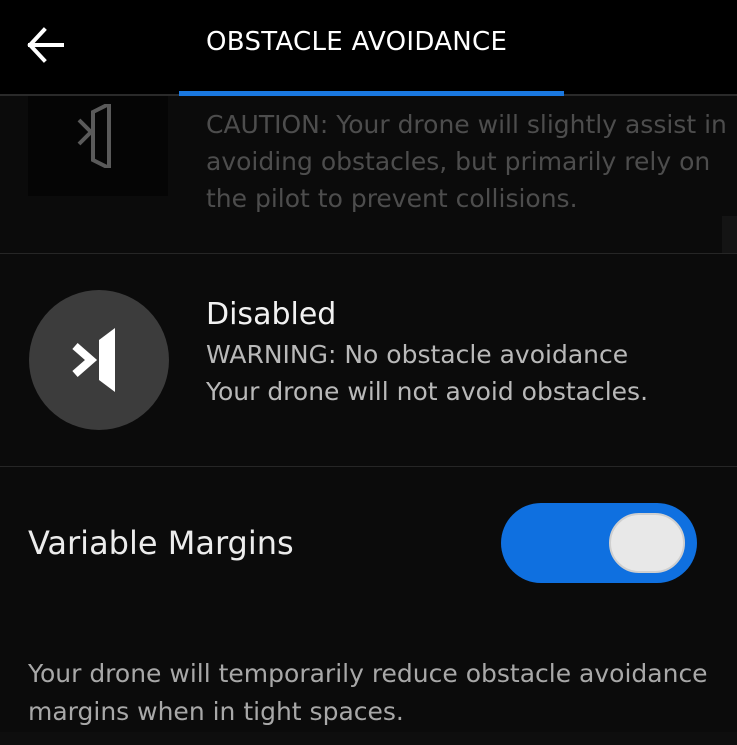 The image size is (737, 745). Describe the element at coordinates (93, 360) in the screenshot. I see `obstacle-disabled-icon` at that location.